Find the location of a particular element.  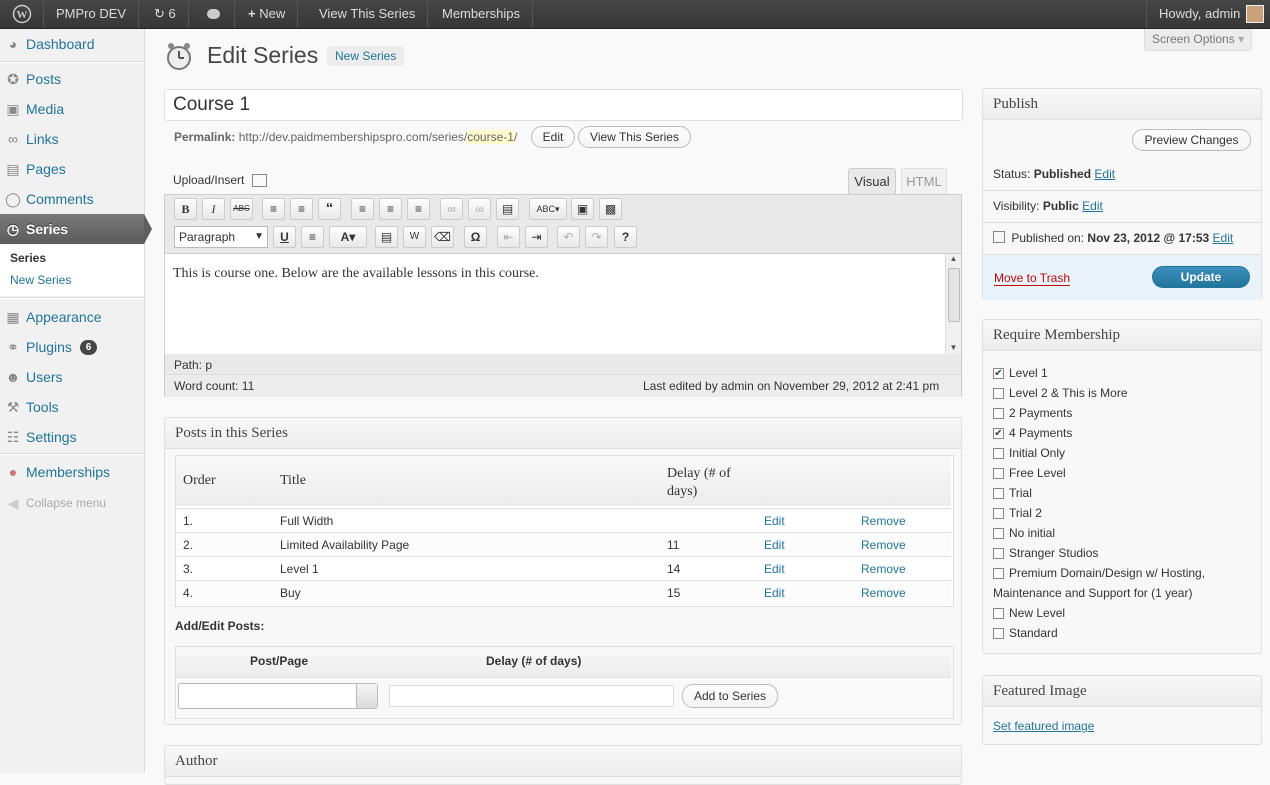

sidebar-item-plugins: ⚭ Plugins 6 is located at coordinates (72, 347).